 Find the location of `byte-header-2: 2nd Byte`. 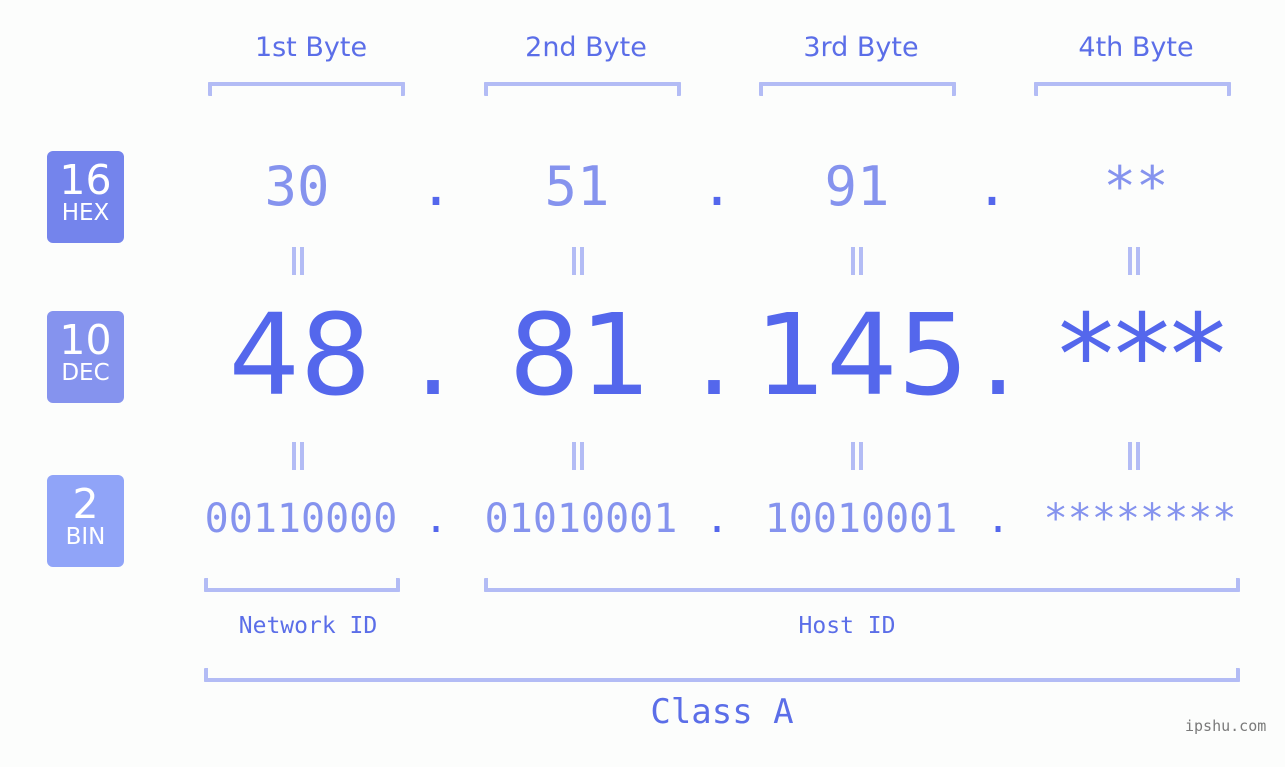

byte-header-2: 2nd Byte is located at coordinates (586, 47).